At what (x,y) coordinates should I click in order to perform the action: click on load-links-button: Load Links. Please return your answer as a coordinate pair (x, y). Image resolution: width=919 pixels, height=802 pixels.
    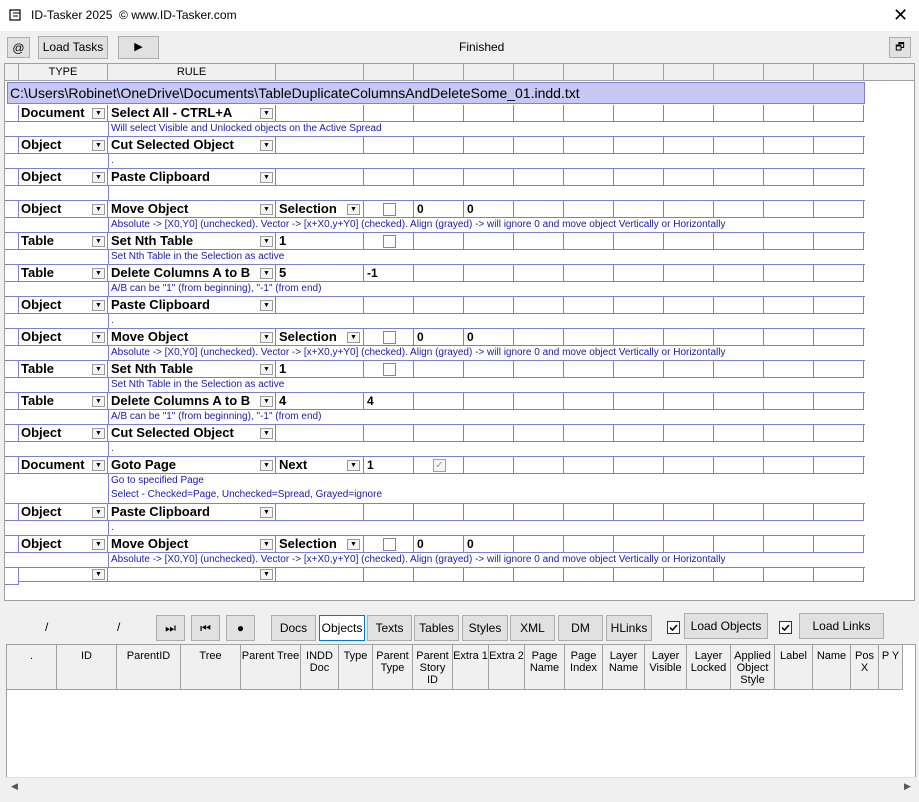
    Looking at the image, I should click on (841, 626).